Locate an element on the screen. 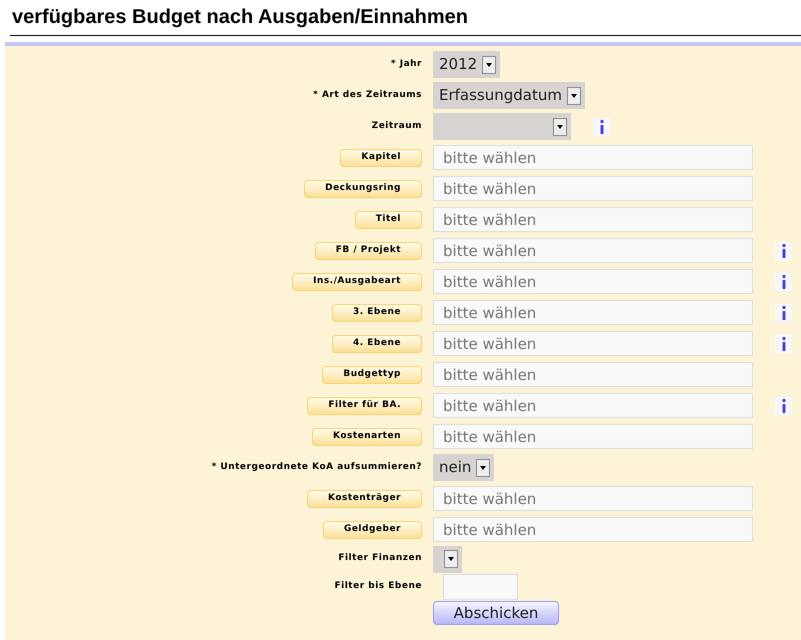 The width and height of the screenshot is (801, 640). field-label-button: Kostenarten is located at coordinates (367, 437).